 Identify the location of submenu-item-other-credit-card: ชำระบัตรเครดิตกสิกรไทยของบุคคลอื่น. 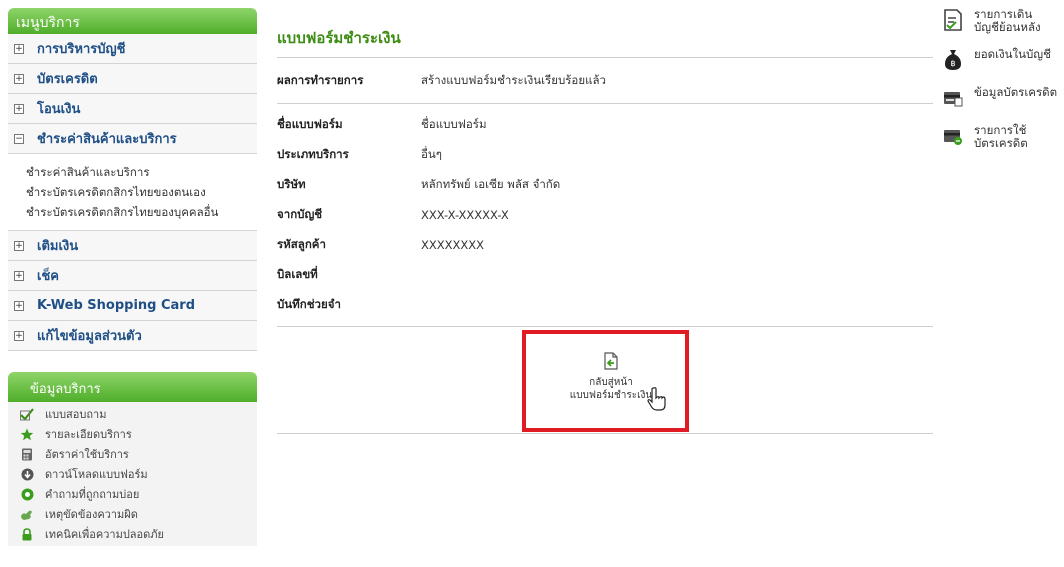
(141, 212).